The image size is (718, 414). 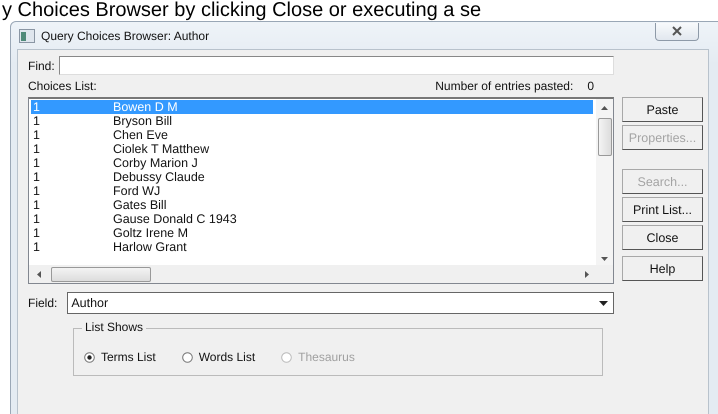 I want to click on list-item: 1 Ford WJ, so click(x=312, y=191).